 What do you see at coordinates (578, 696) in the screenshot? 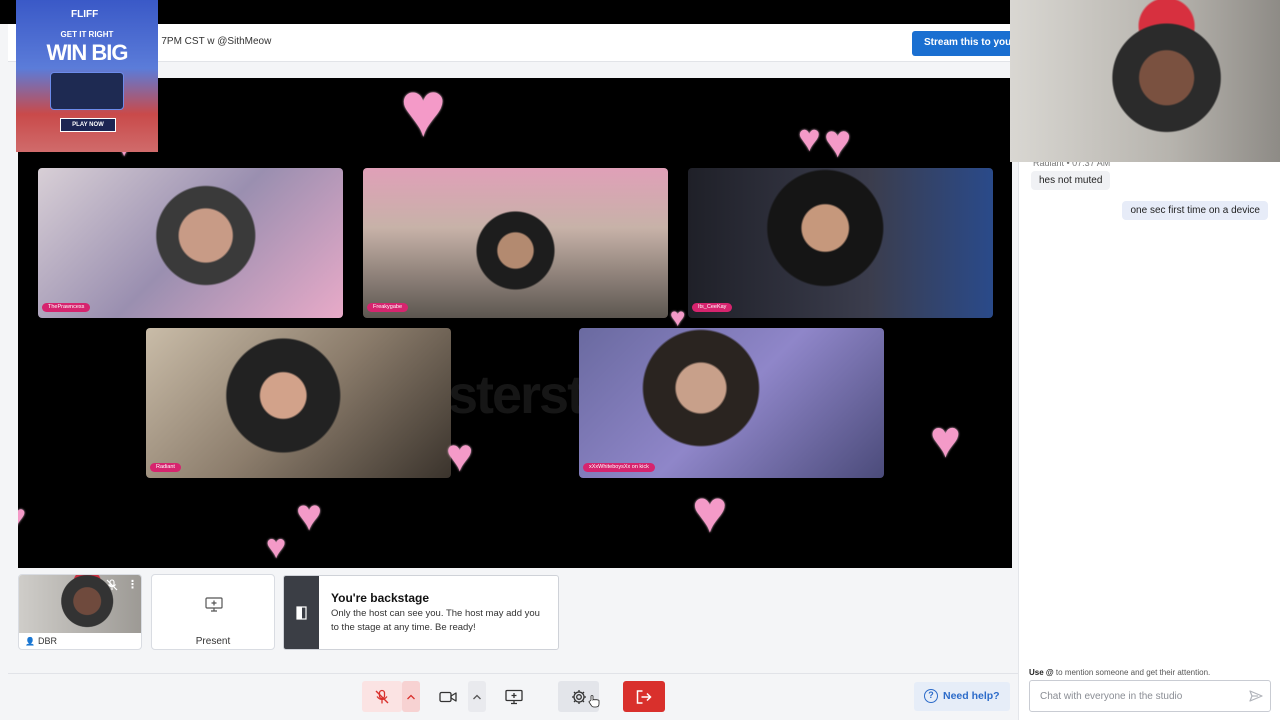
I see `gear-icon` at bounding box center [578, 696].